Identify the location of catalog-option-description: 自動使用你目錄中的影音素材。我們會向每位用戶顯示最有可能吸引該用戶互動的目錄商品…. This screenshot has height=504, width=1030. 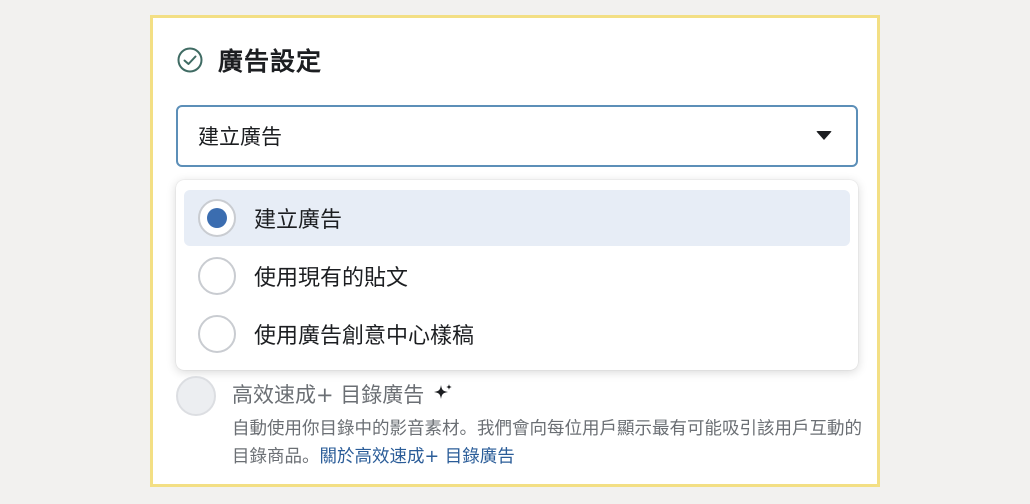
(547, 443).